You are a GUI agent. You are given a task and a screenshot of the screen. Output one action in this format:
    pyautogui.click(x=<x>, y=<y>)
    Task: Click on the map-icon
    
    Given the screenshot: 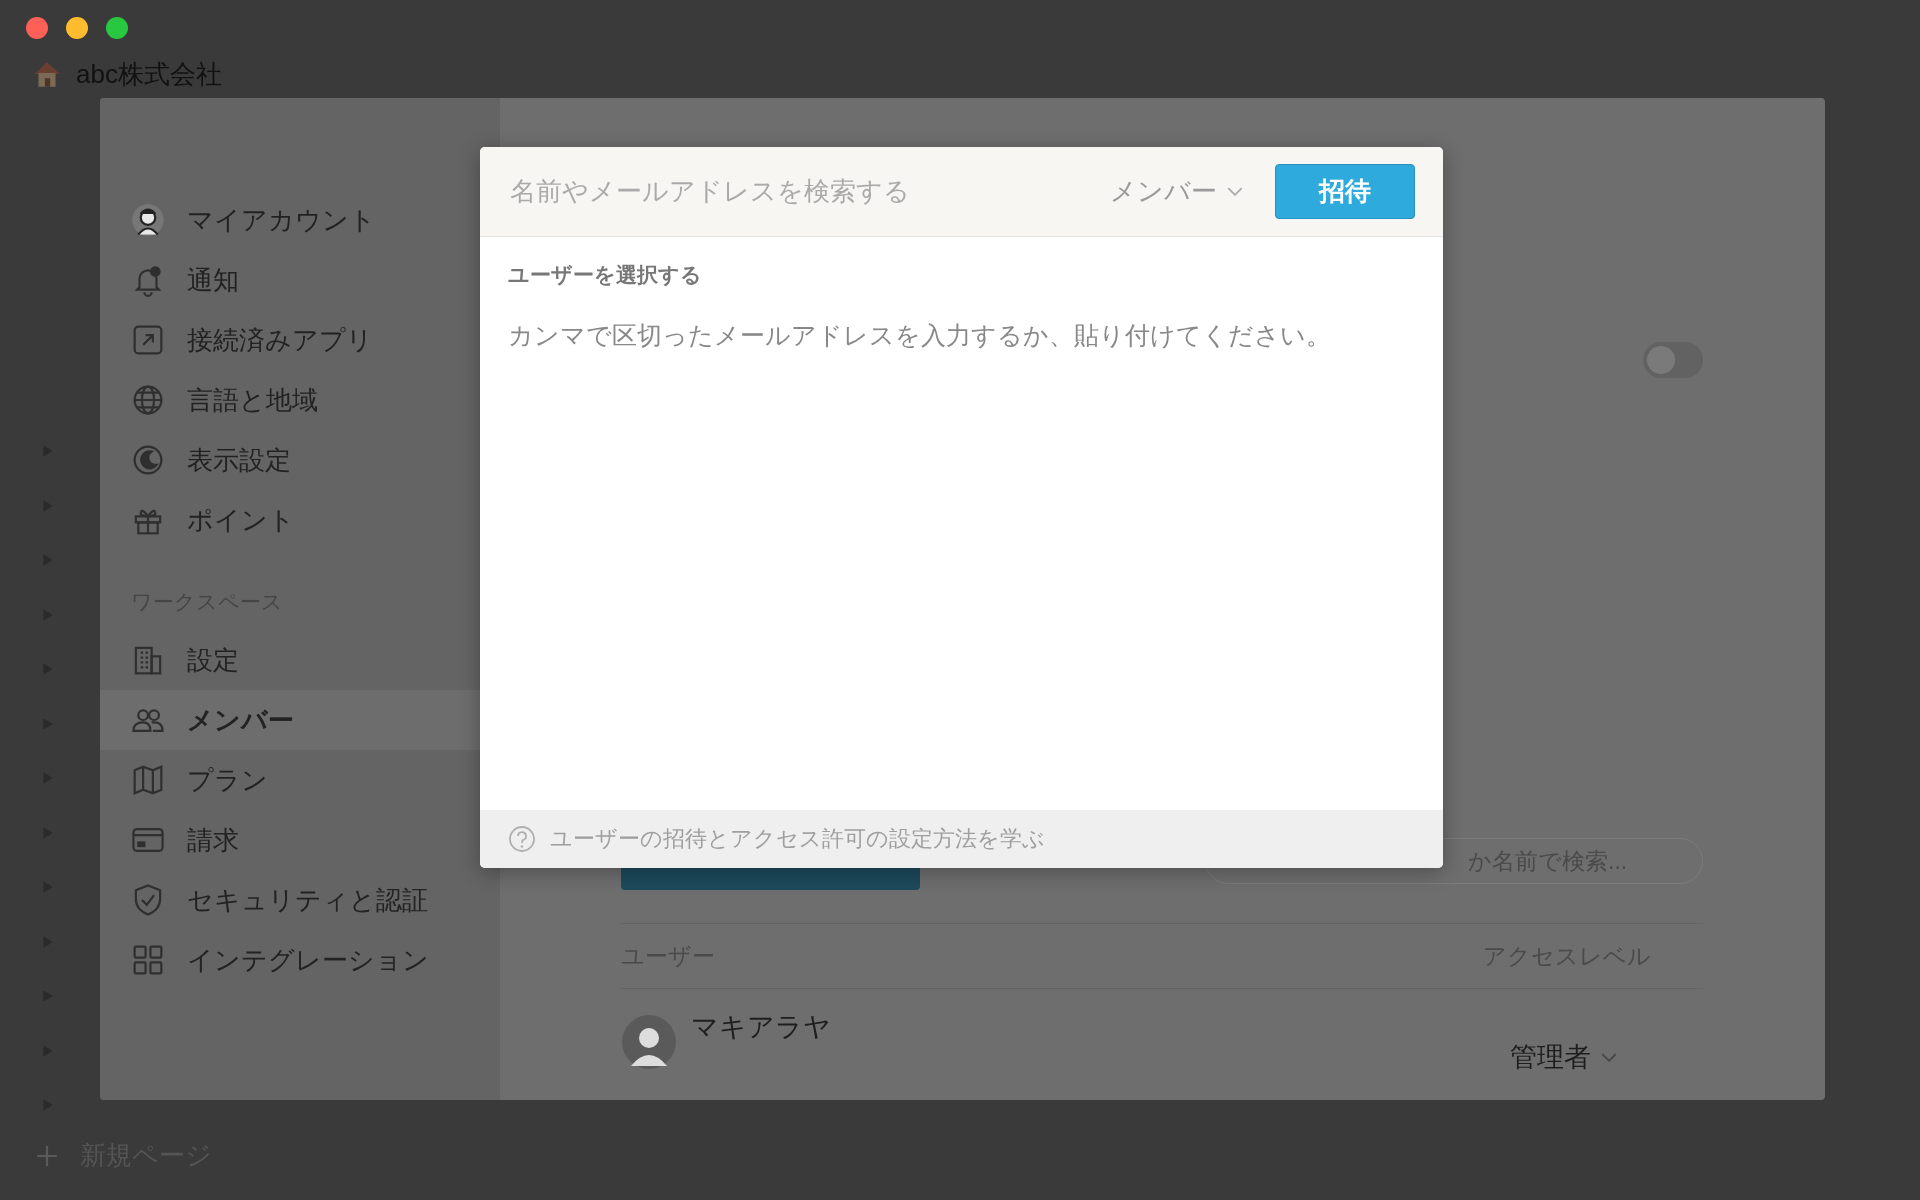 What is the action you would take?
    pyautogui.click(x=148, y=780)
    